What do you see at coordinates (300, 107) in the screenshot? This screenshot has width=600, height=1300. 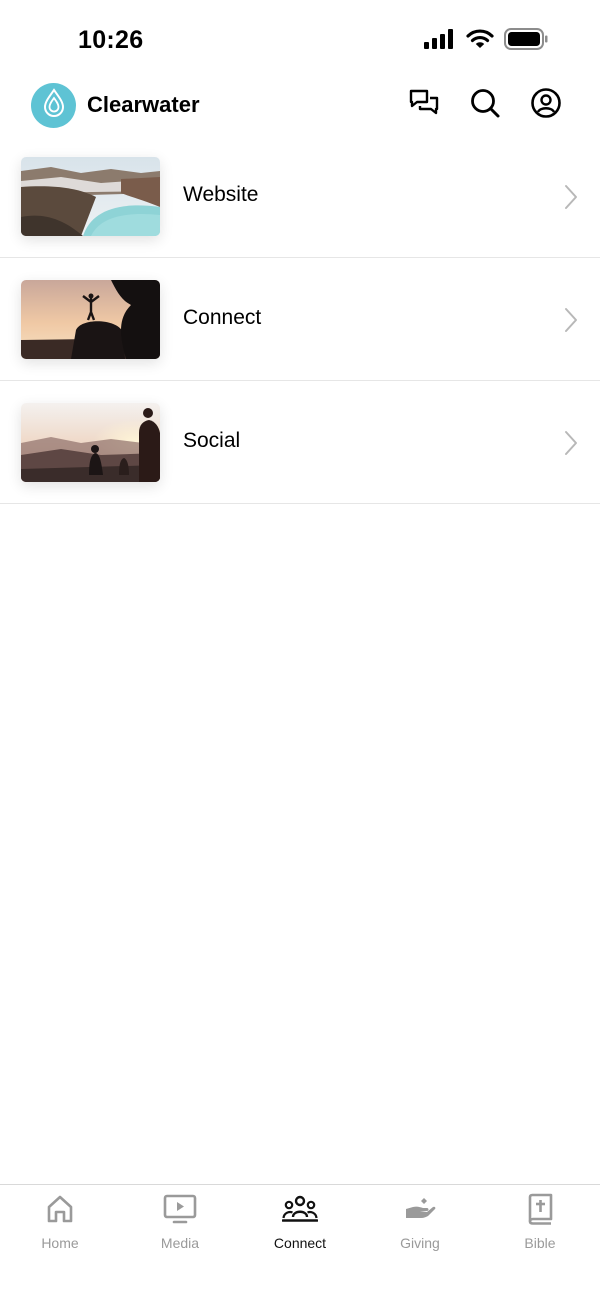 I see `app-header: Clearwater` at bounding box center [300, 107].